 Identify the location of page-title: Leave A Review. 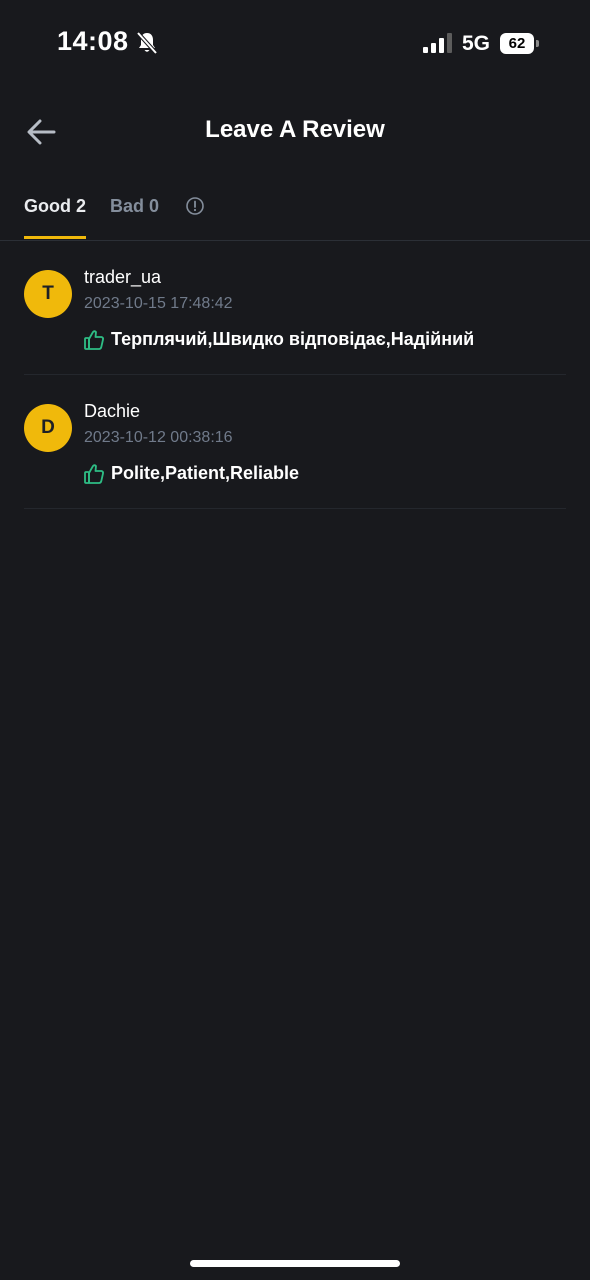
(295, 129).